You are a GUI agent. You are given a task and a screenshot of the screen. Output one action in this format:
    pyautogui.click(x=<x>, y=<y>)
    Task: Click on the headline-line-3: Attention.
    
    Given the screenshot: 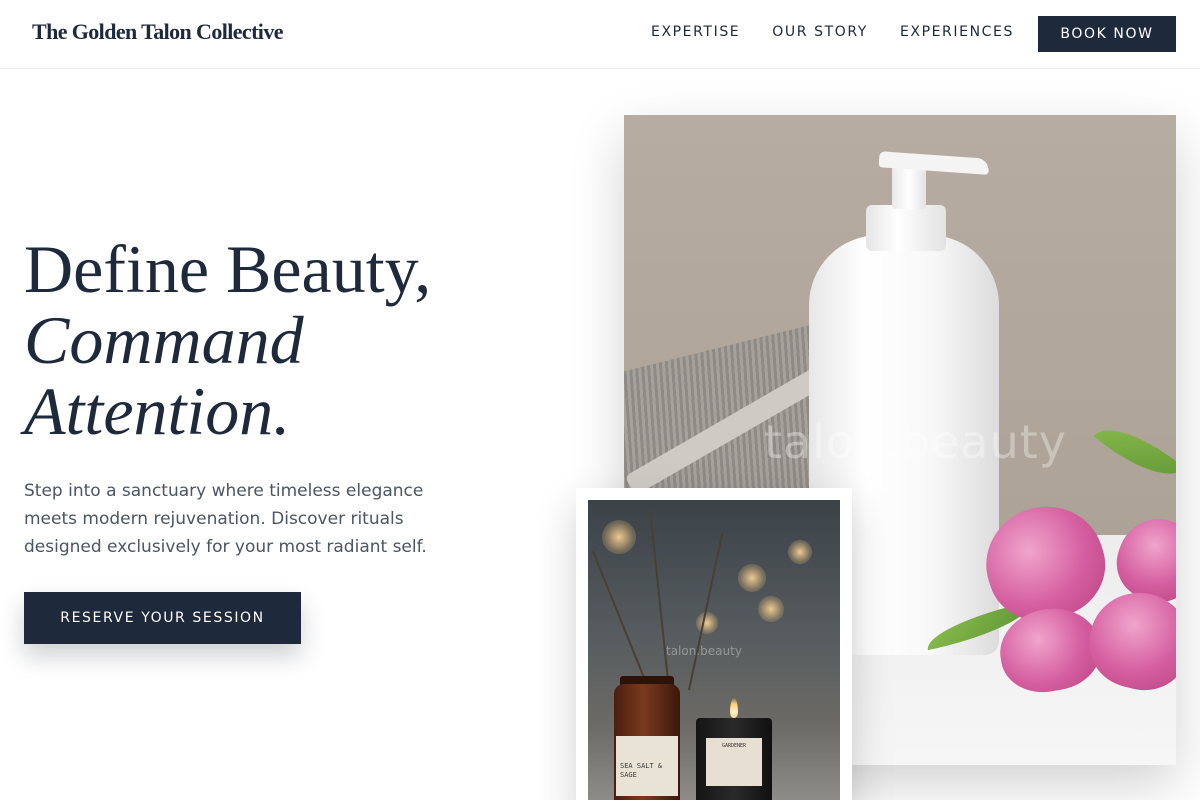 What is the action you would take?
    pyautogui.click(x=157, y=411)
    